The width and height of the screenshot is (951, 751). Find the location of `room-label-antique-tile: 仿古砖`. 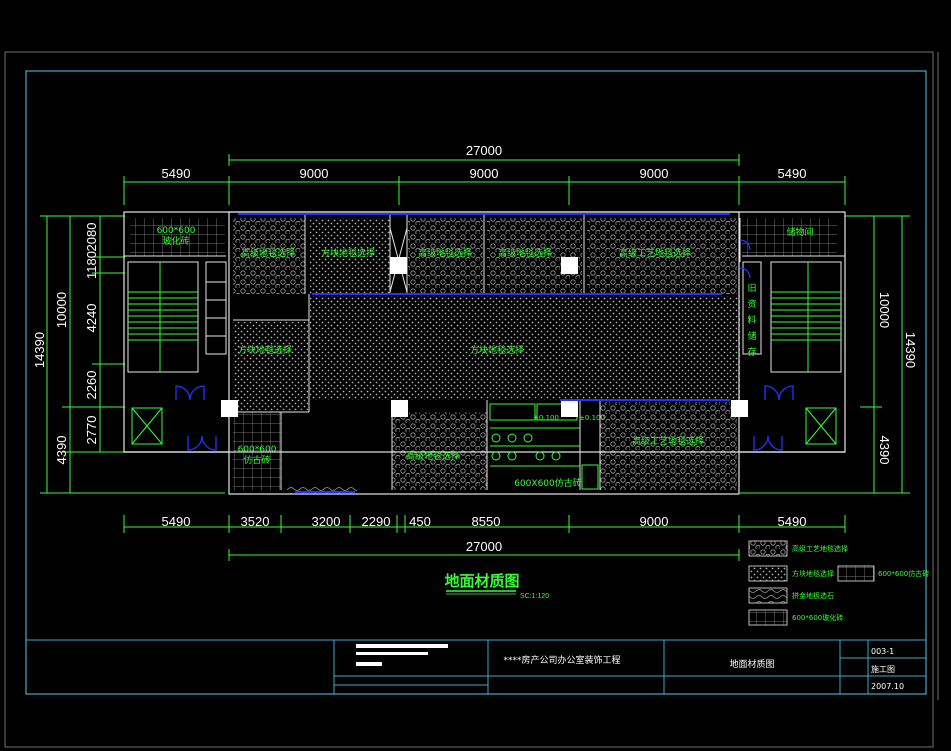

room-label-antique-tile: 仿古砖 is located at coordinates (256, 460).